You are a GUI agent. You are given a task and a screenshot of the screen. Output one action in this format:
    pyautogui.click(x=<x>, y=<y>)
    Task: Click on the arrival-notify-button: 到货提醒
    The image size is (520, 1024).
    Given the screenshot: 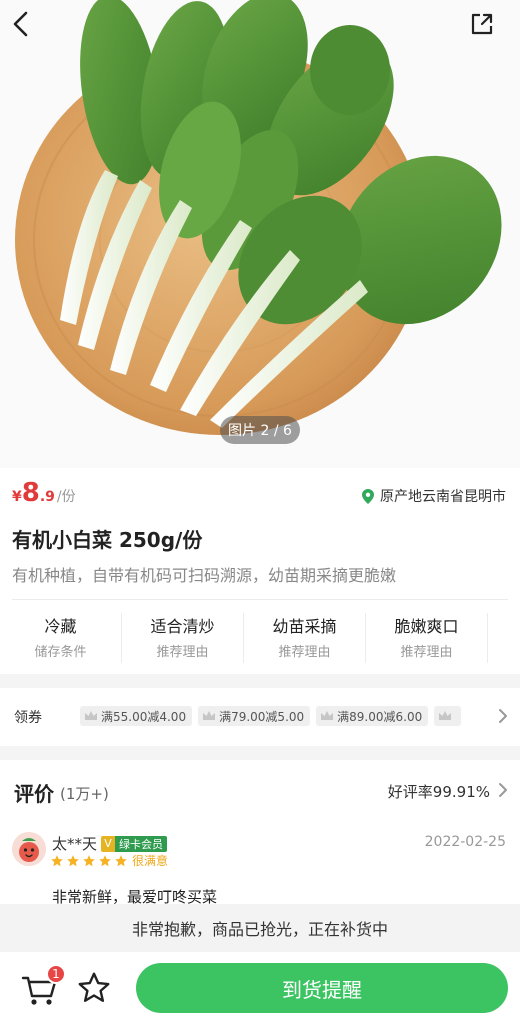 What is the action you would take?
    pyautogui.click(x=322, y=988)
    